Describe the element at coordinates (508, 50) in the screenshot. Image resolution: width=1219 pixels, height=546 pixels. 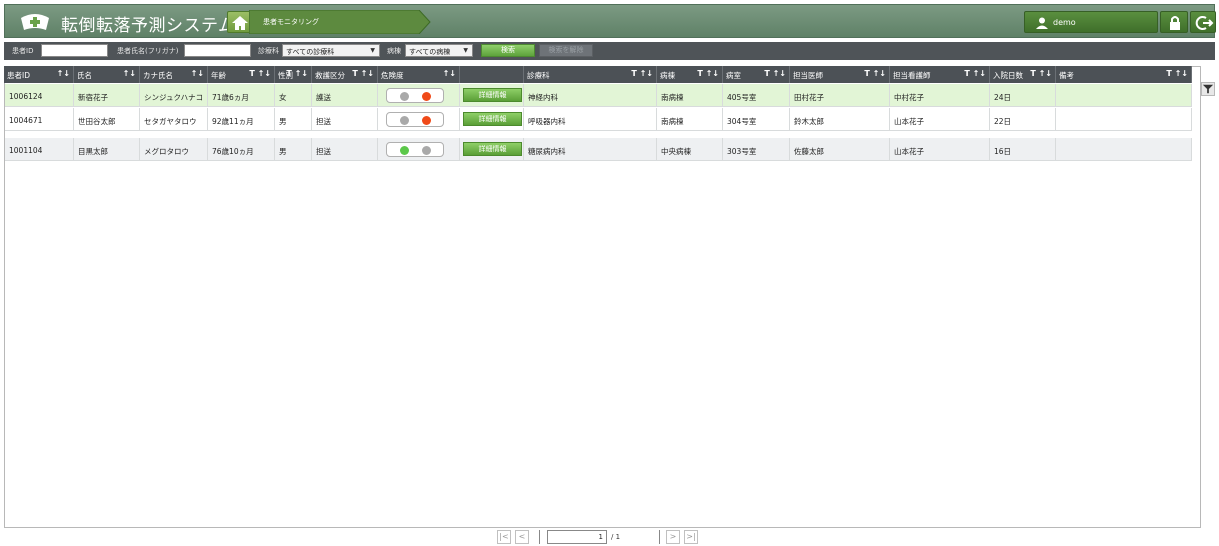
I see `search-button: 検索` at that location.